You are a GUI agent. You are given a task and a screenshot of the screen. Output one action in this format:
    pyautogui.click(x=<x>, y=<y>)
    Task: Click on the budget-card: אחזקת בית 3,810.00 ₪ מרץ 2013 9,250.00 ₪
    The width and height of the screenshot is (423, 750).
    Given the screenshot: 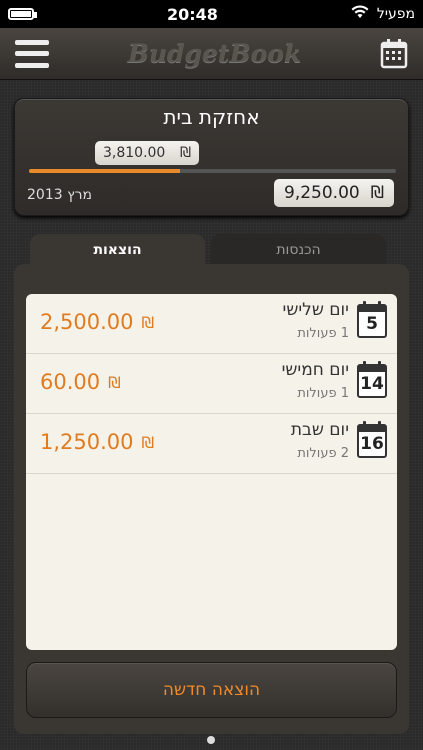 What is the action you would take?
    pyautogui.click(x=211, y=157)
    